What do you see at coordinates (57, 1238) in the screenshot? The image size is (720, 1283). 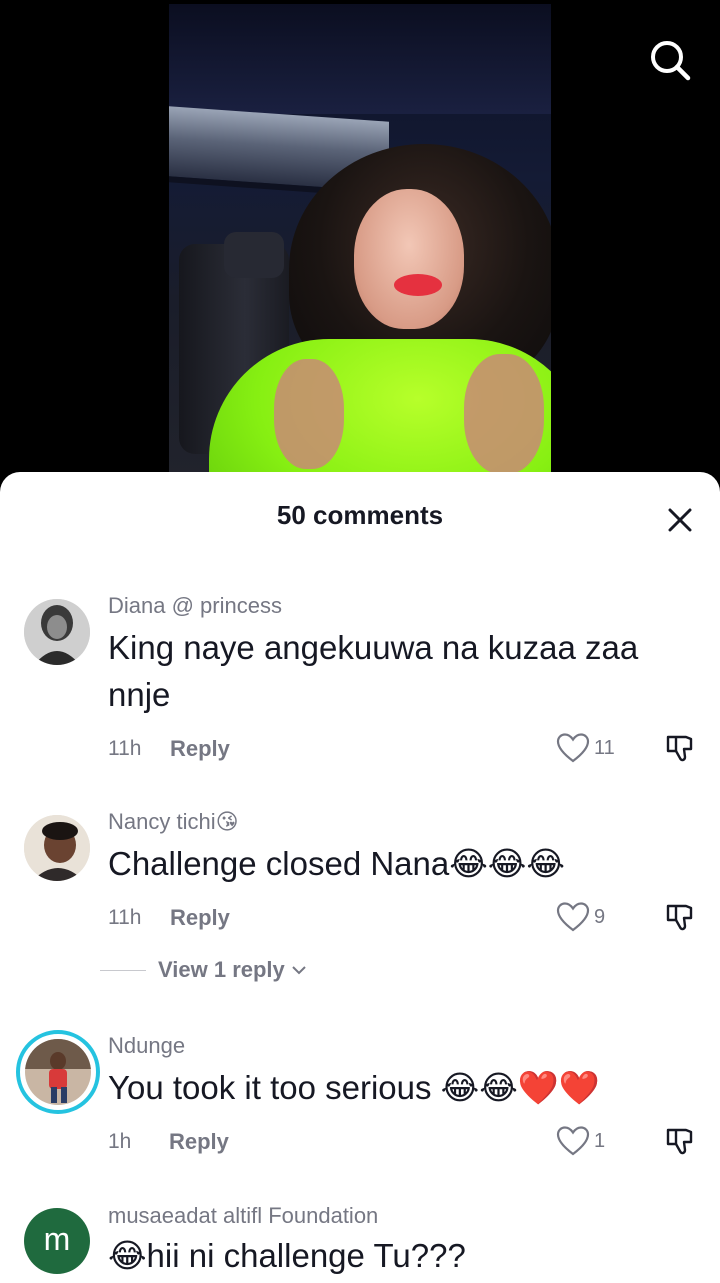 I see `avatar-letter: m` at bounding box center [57, 1238].